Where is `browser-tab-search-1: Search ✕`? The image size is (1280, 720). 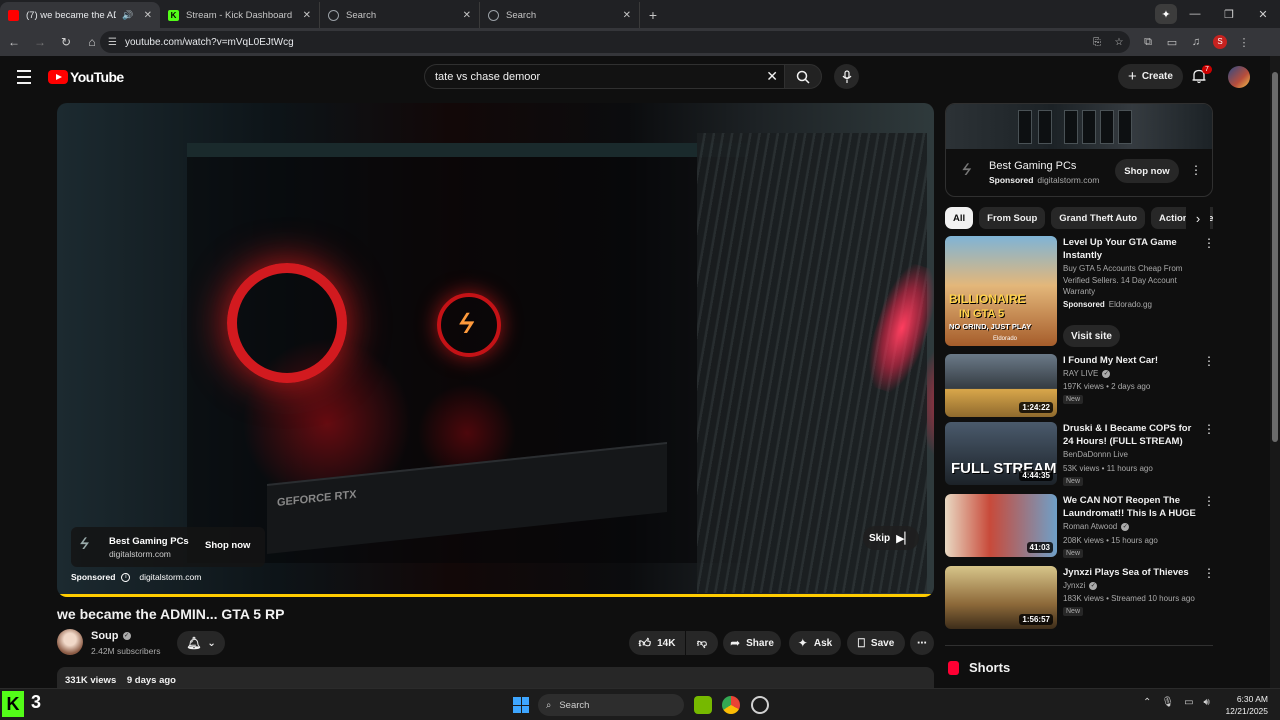
browser-tab-search-1: Search ✕ is located at coordinates (400, 15).